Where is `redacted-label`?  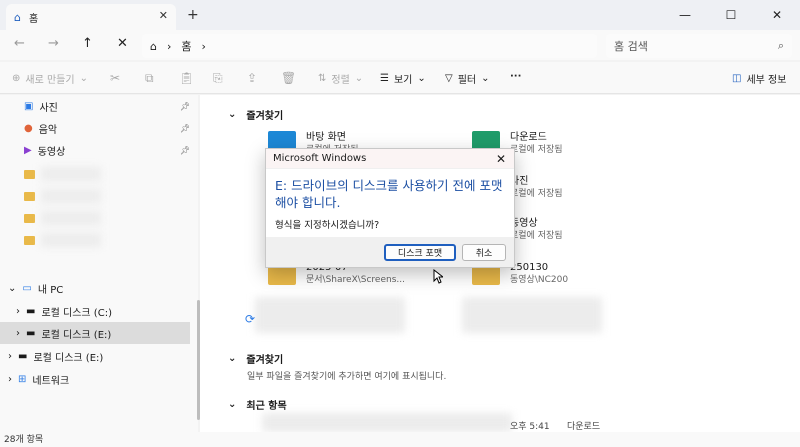 redacted-label is located at coordinates (71, 218).